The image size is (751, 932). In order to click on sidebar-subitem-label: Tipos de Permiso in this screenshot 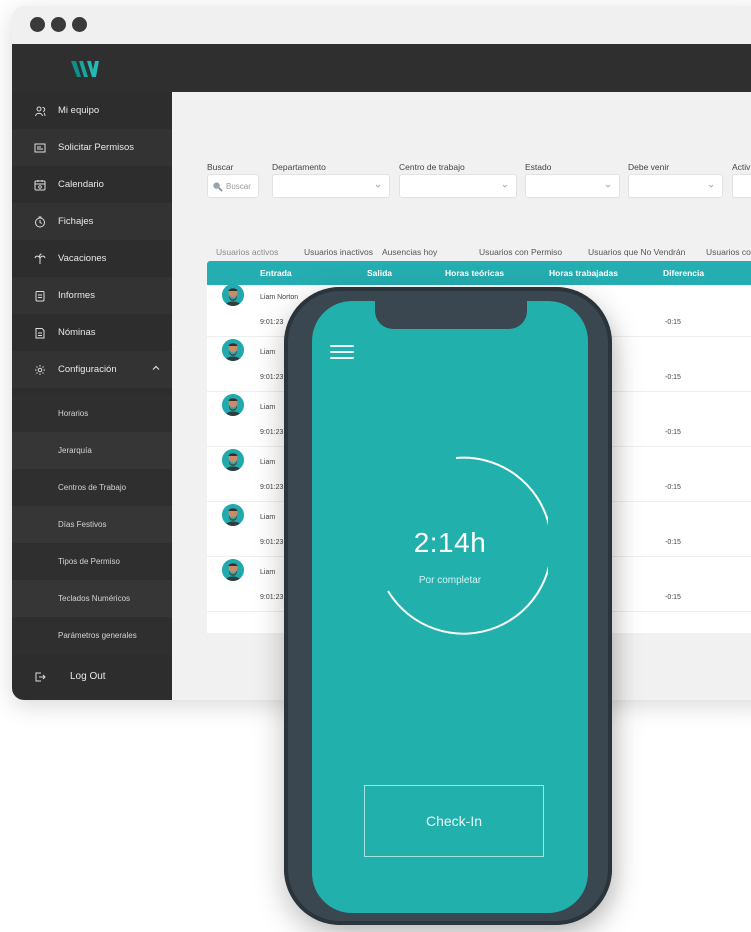, I will do `click(89, 561)`.